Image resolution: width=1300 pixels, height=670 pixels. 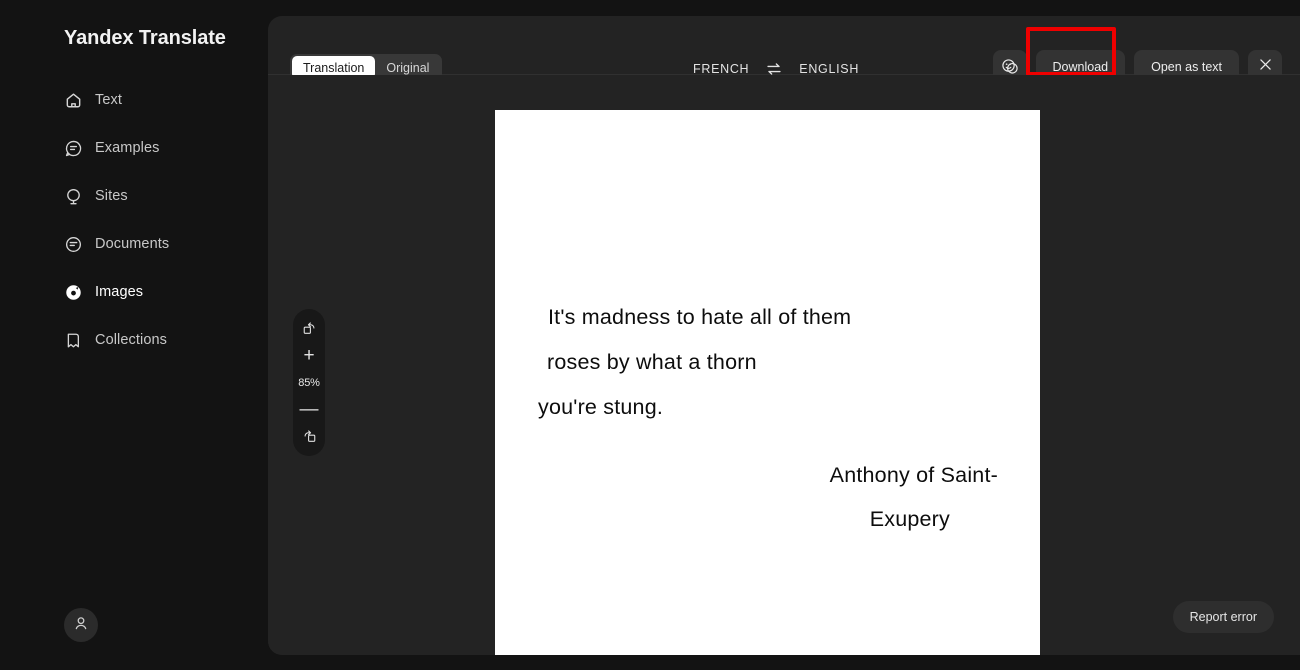 I want to click on zoom-out-button: —, so click(x=309, y=409).